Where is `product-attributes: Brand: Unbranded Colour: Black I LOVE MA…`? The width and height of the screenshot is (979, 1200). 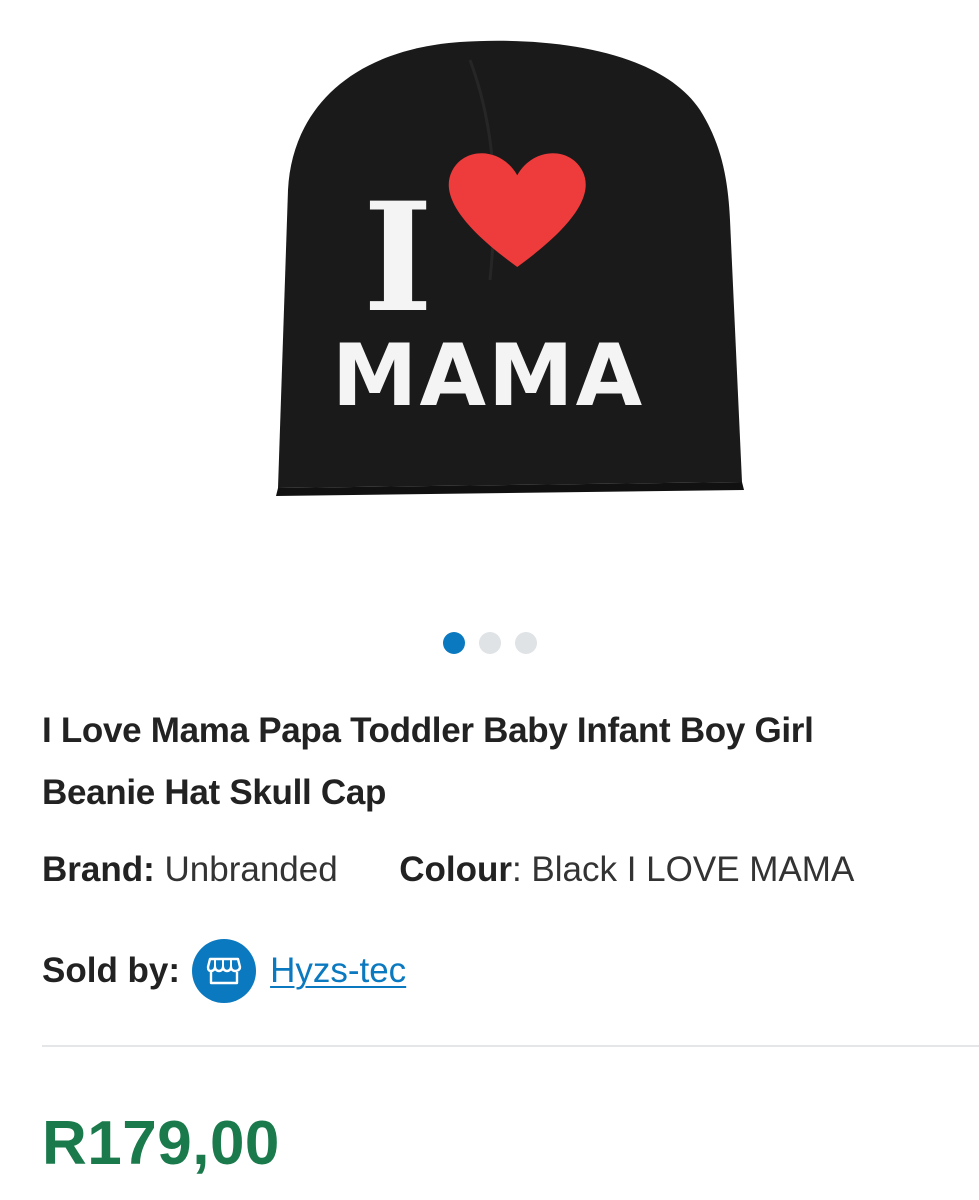
product-attributes: Brand: Unbranded Colour: Black I LOVE MA… is located at coordinates (448, 870).